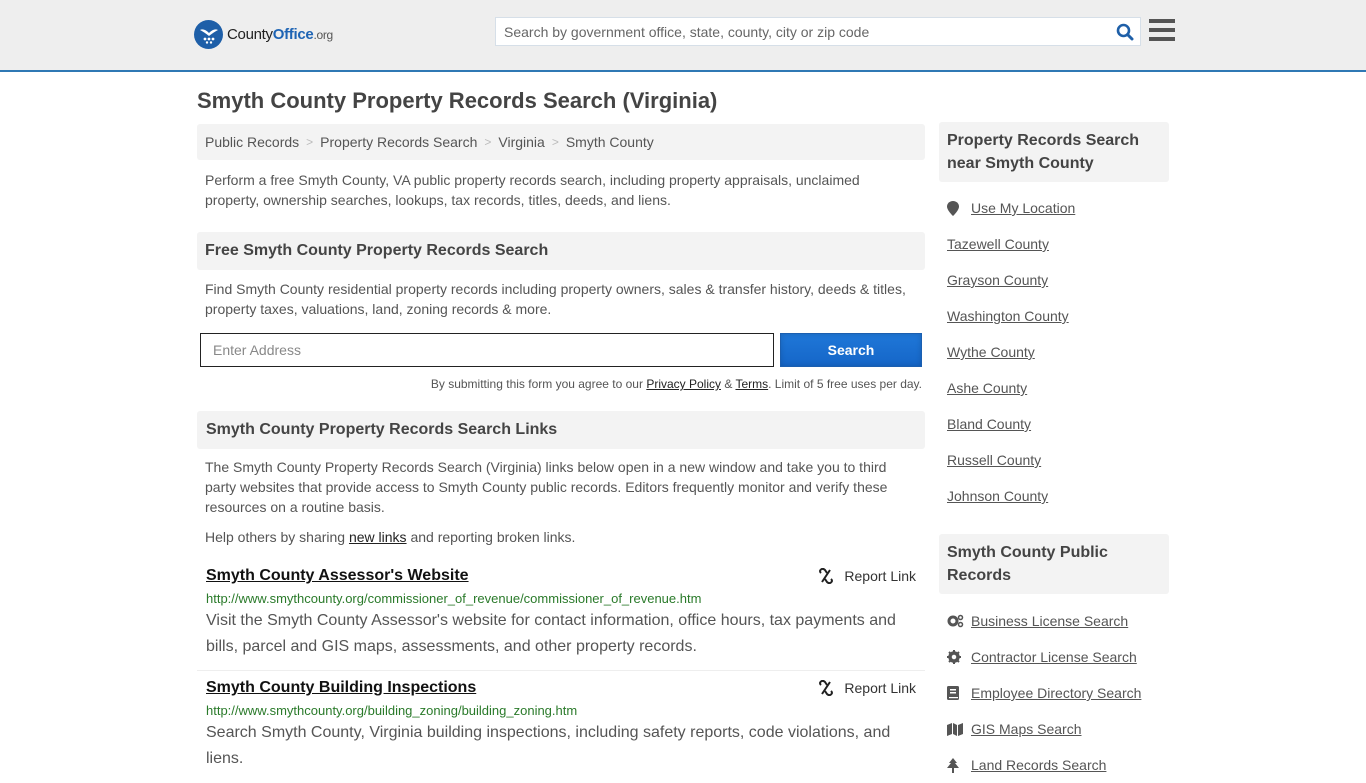 The height and width of the screenshot is (783, 1366). Describe the element at coordinates (610, 142) in the screenshot. I see `breadcrumb-smyth-county: Smyth County` at that location.